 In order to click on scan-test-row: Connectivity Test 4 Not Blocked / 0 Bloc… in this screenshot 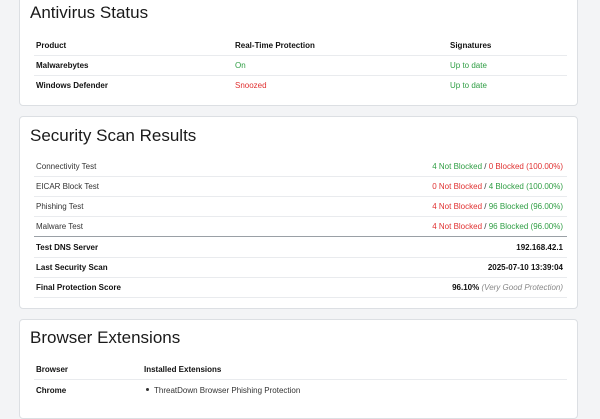, I will do `click(300, 167)`.